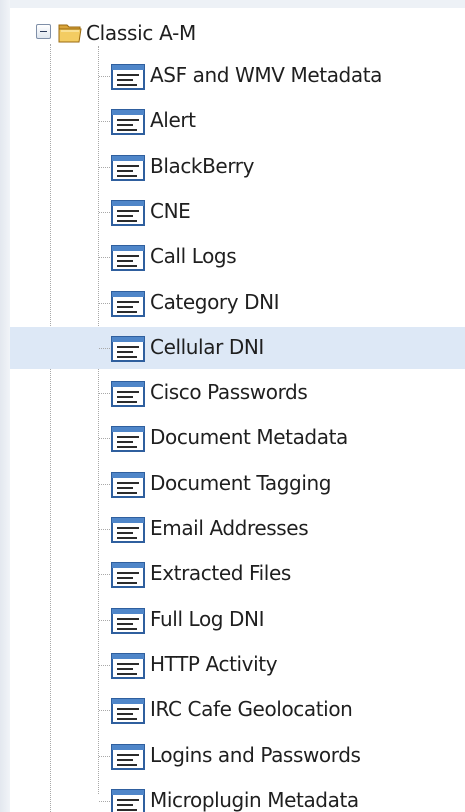 The height and width of the screenshot is (812, 465). I want to click on tree-item: Category DNI, so click(280, 303).